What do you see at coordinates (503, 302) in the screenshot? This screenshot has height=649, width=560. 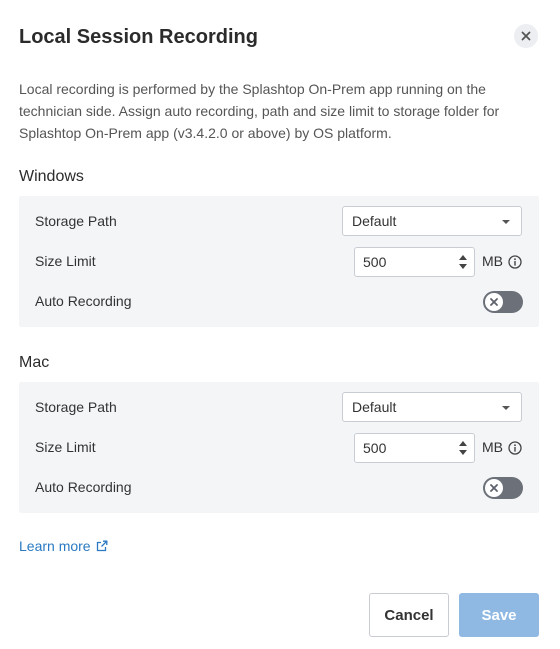 I see `windows-auto-recording-toggle` at bounding box center [503, 302].